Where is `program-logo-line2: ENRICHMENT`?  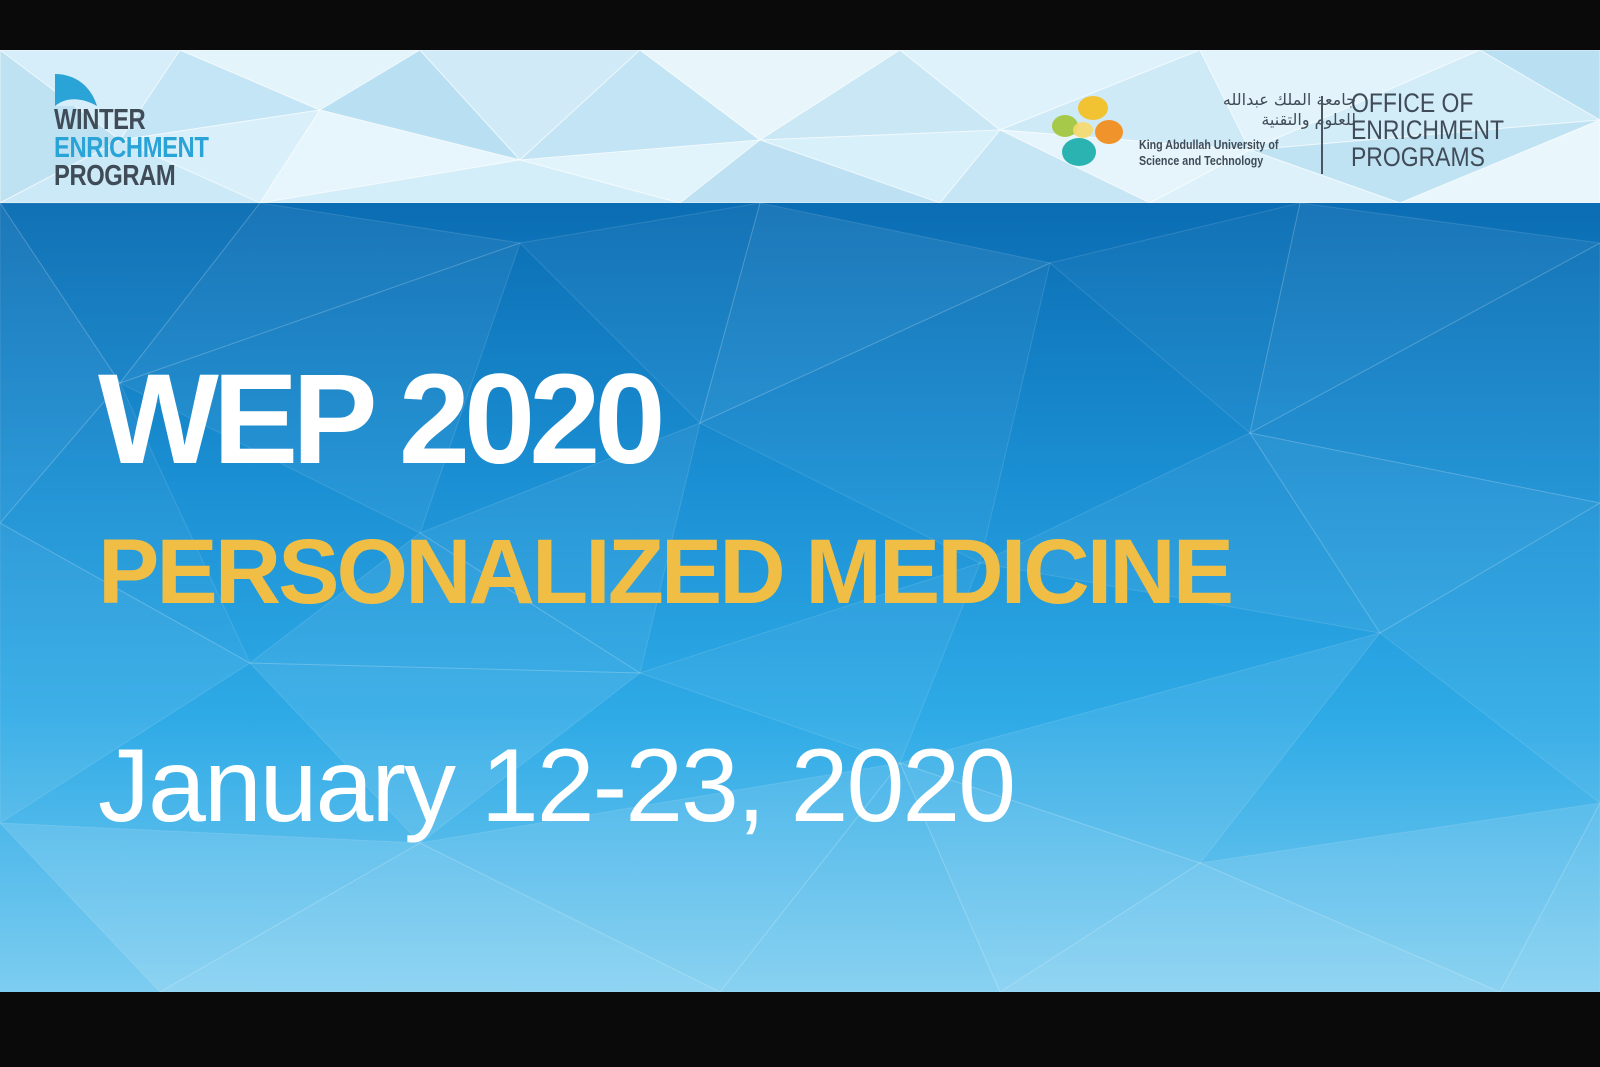
program-logo-line2: ENRICHMENT is located at coordinates (131, 148).